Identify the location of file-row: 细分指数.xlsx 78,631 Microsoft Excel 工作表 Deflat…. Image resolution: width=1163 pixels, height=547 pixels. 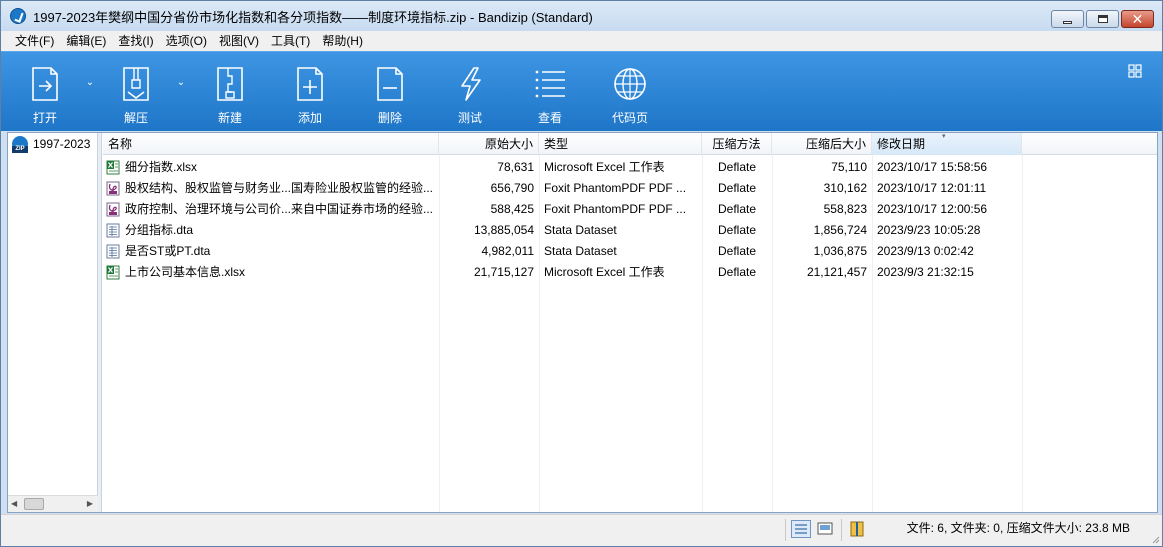
(630, 167).